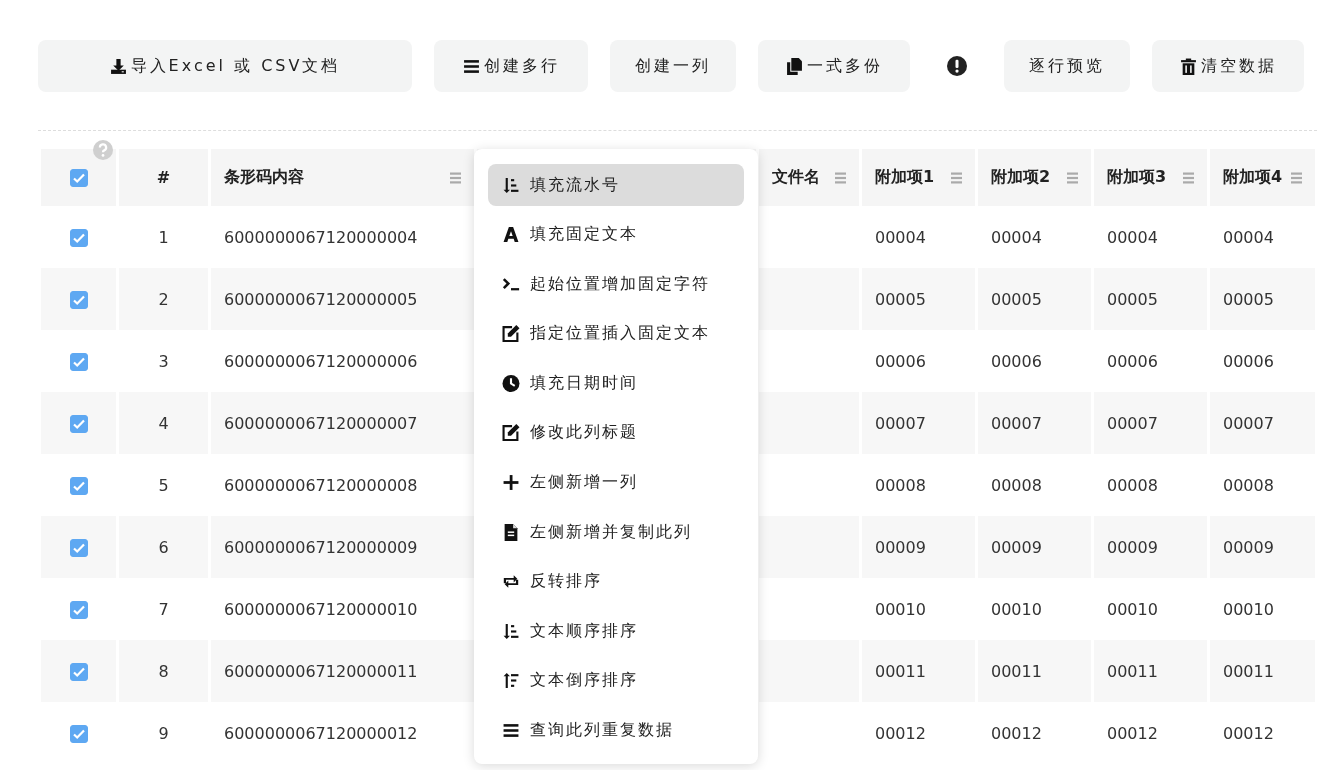 This screenshot has height=770, width=1317. Describe the element at coordinates (163, 423) in the screenshot. I see `table-cell: 4` at that location.